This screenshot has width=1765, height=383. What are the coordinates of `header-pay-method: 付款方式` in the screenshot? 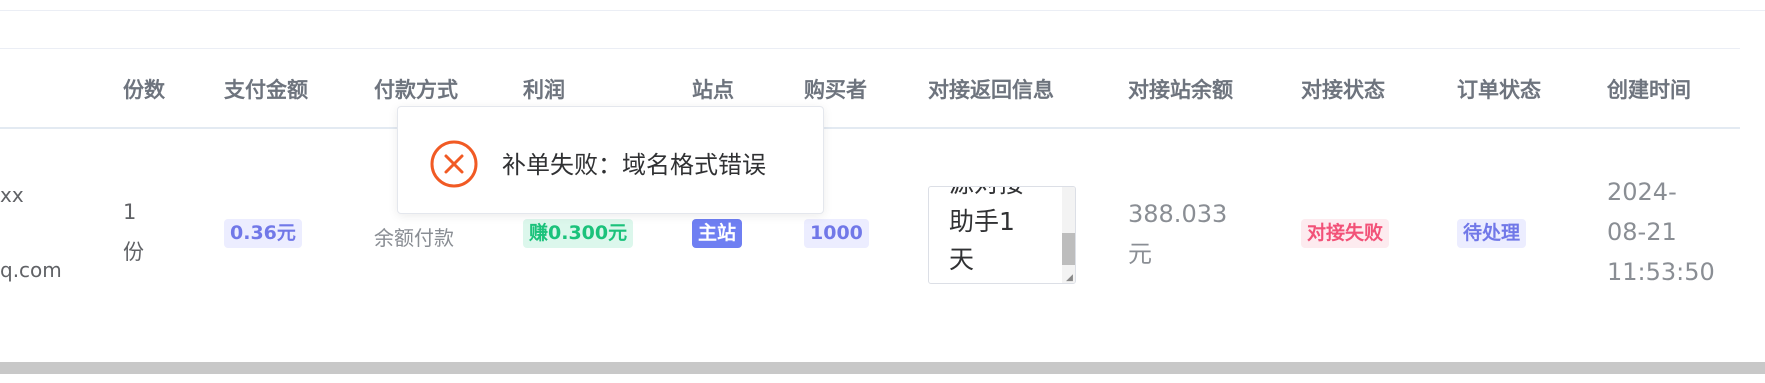 It's located at (416, 90).